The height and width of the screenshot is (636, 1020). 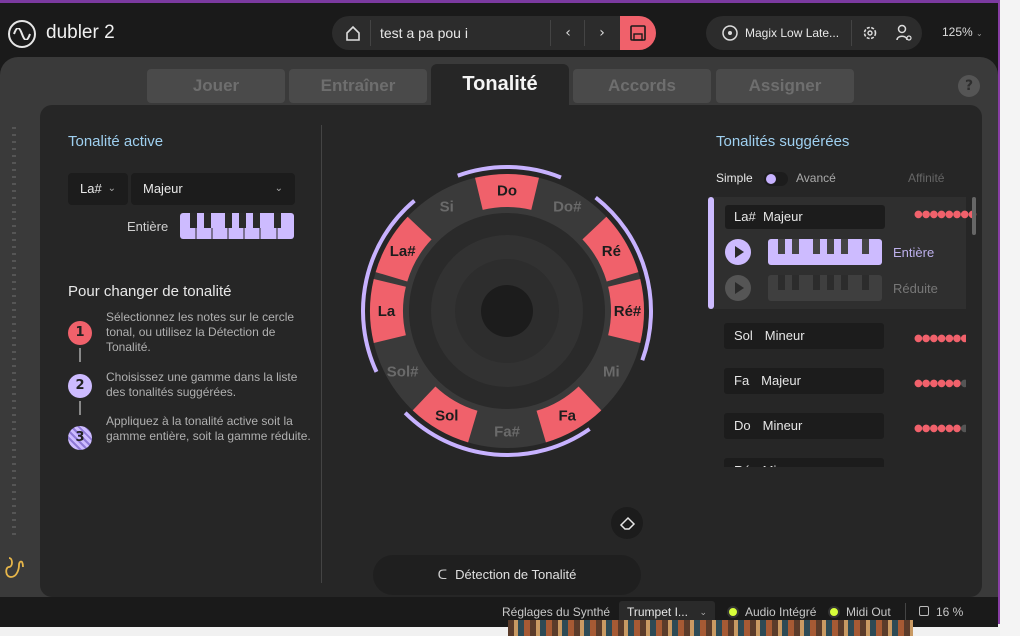 I want to click on suggested-key-row: Sol Mineur ●●●●●●●●, so click(x=841, y=338).